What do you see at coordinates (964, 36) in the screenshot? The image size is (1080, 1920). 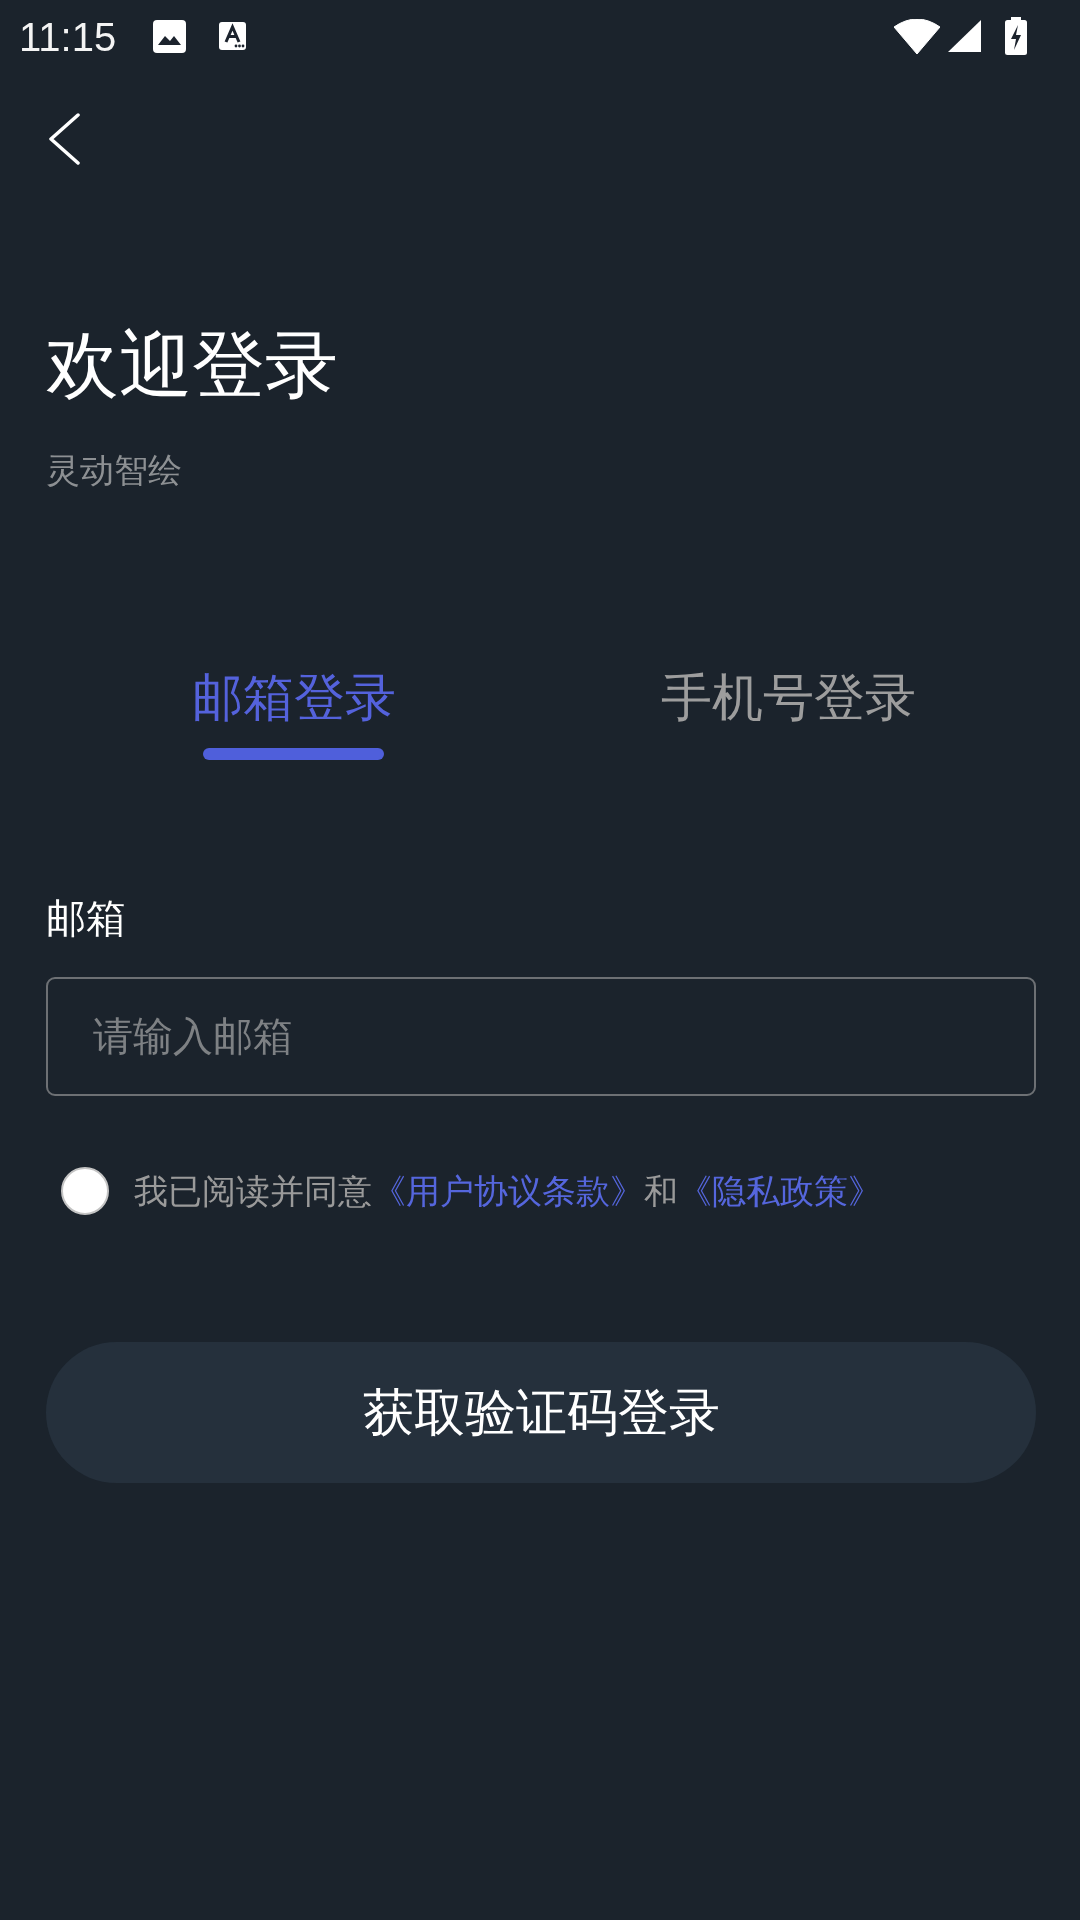 I see `signal-icon` at bounding box center [964, 36].